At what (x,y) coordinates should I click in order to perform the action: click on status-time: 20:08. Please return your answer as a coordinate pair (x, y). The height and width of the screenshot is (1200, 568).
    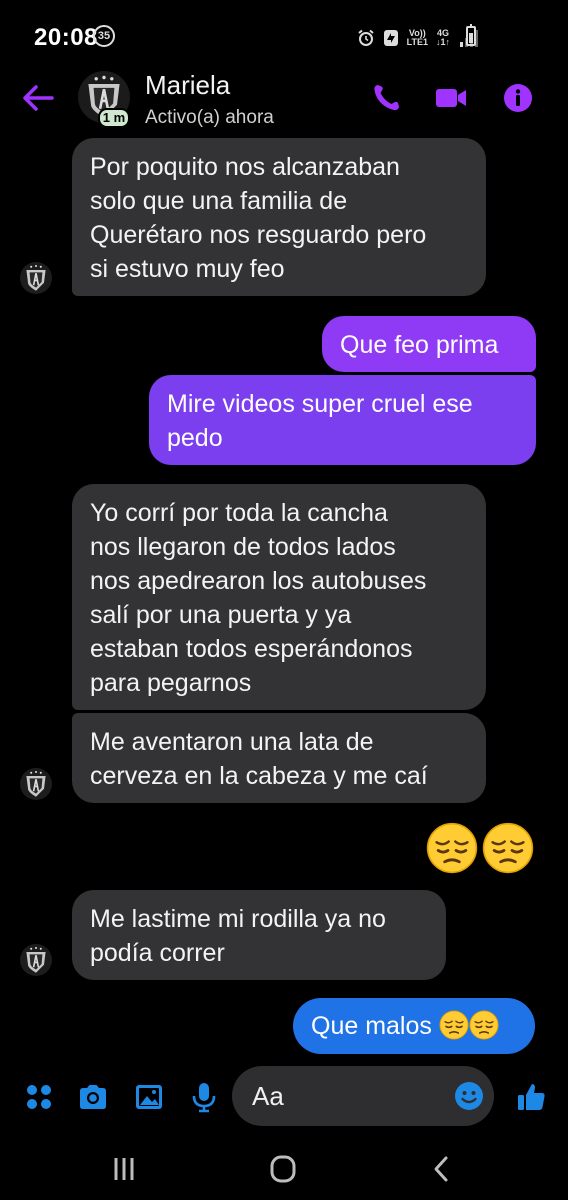
    Looking at the image, I should click on (66, 37).